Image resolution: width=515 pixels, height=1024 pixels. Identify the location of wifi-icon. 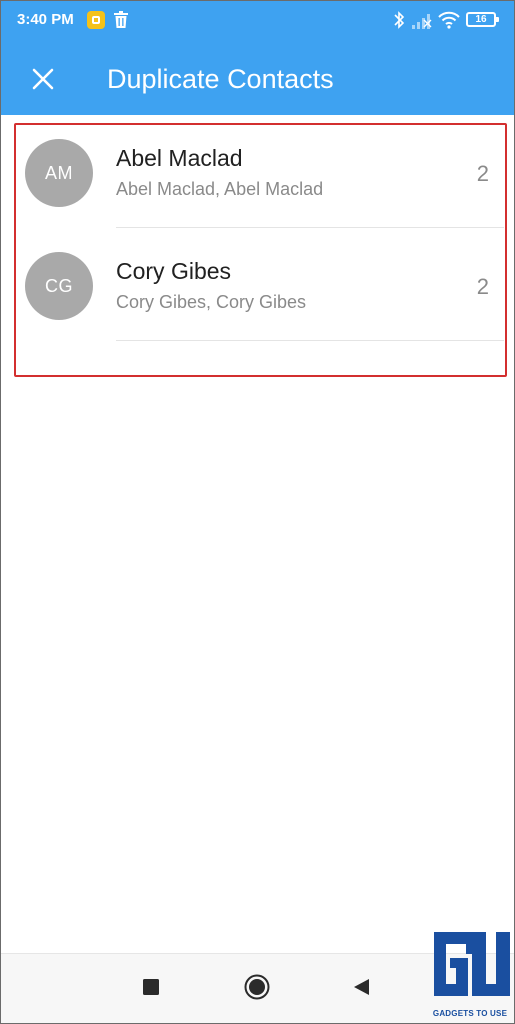
(449, 20).